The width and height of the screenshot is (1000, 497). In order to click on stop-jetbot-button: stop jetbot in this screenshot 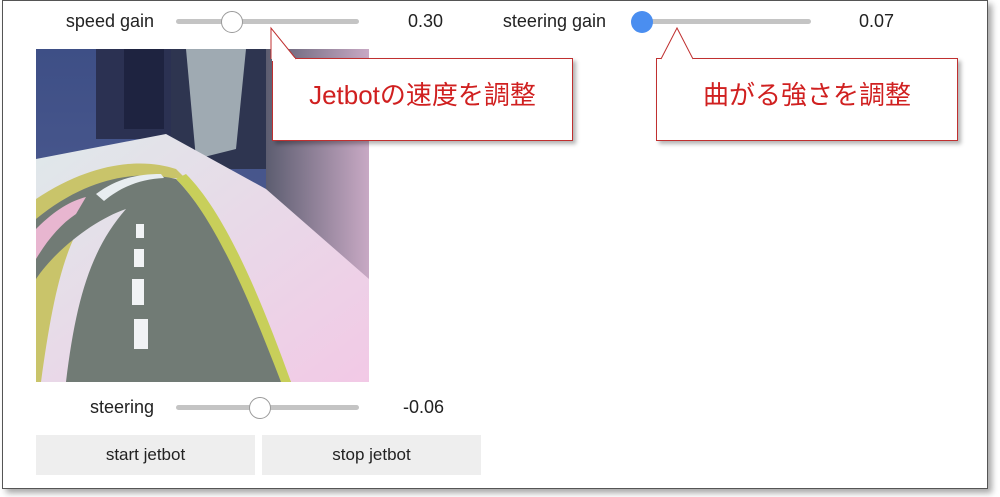, I will do `click(371, 455)`.